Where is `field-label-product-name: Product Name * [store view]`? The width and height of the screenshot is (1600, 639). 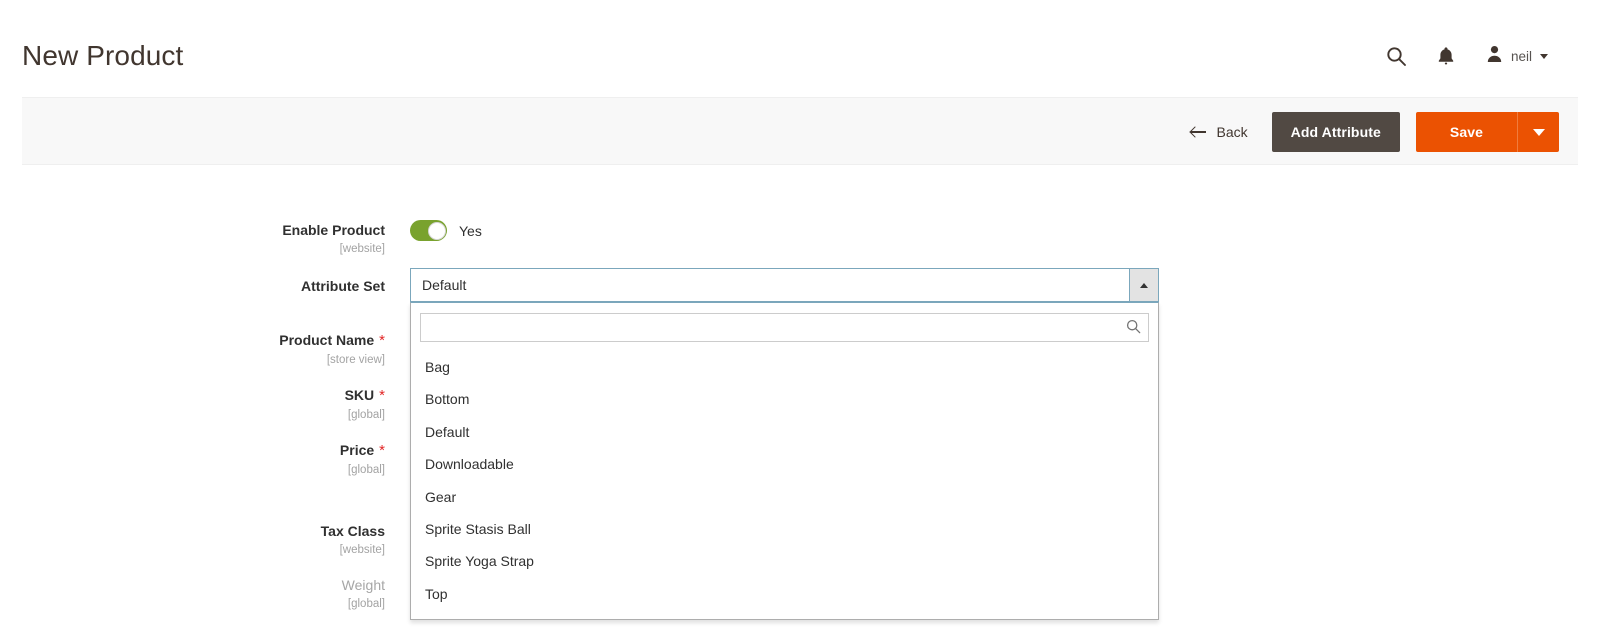 field-label-product-name: Product Name * [store view] is located at coordinates (192, 349).